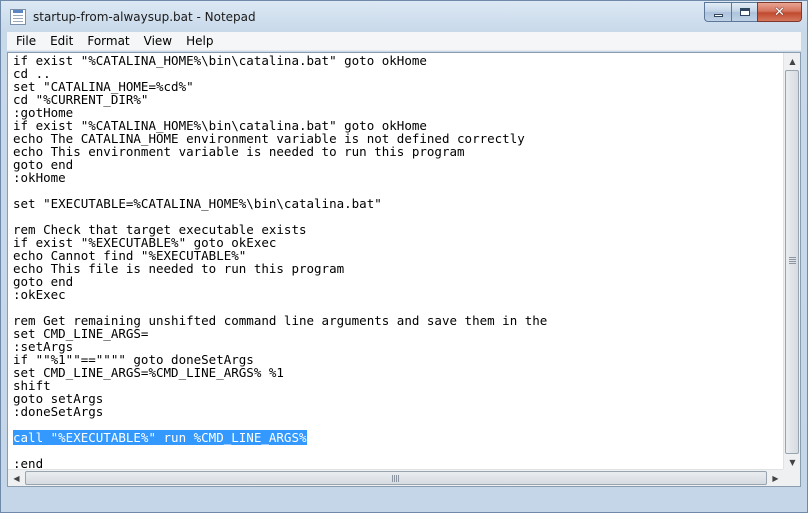 The width and height of the screenshot is (808, 513). What do you see at coordinates (16, 478) in the screenshot?
I see `scroll-left-arrow-icon: ◀` at bounding box center [16, 478].